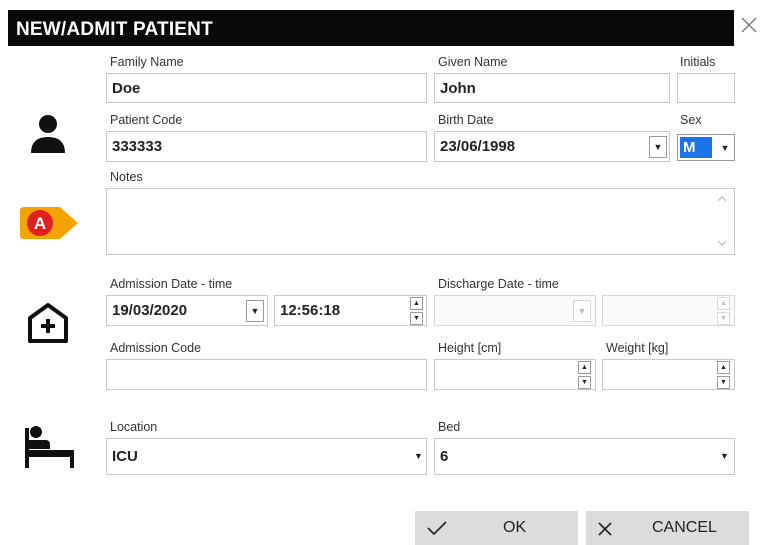 This screenshot has width=760, height=545. I want to click on location-select: ICU, so click(266, 456).